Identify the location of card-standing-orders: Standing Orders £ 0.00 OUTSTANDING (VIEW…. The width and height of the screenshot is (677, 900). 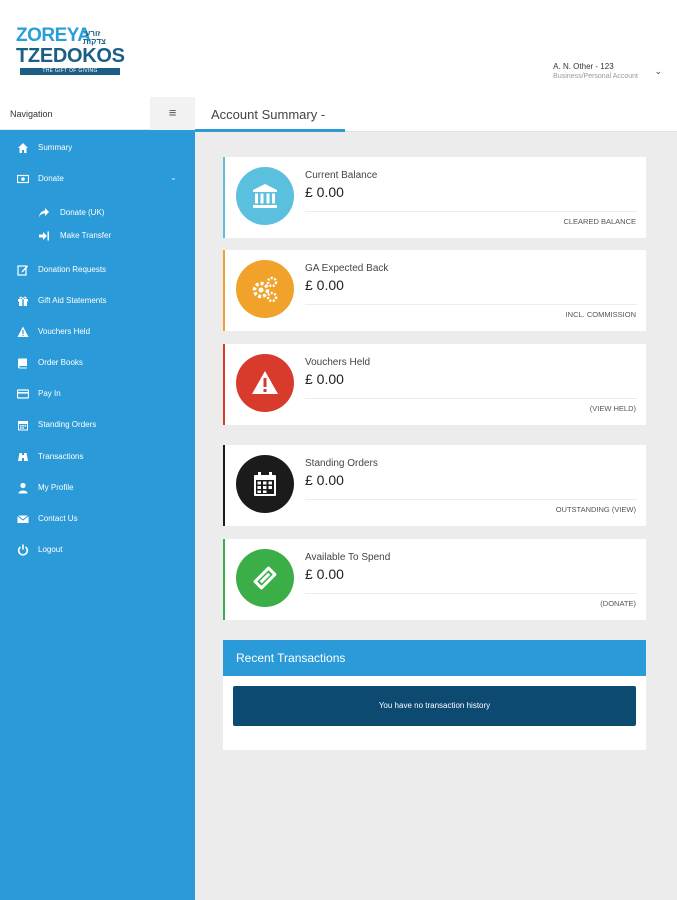
(434, 485).